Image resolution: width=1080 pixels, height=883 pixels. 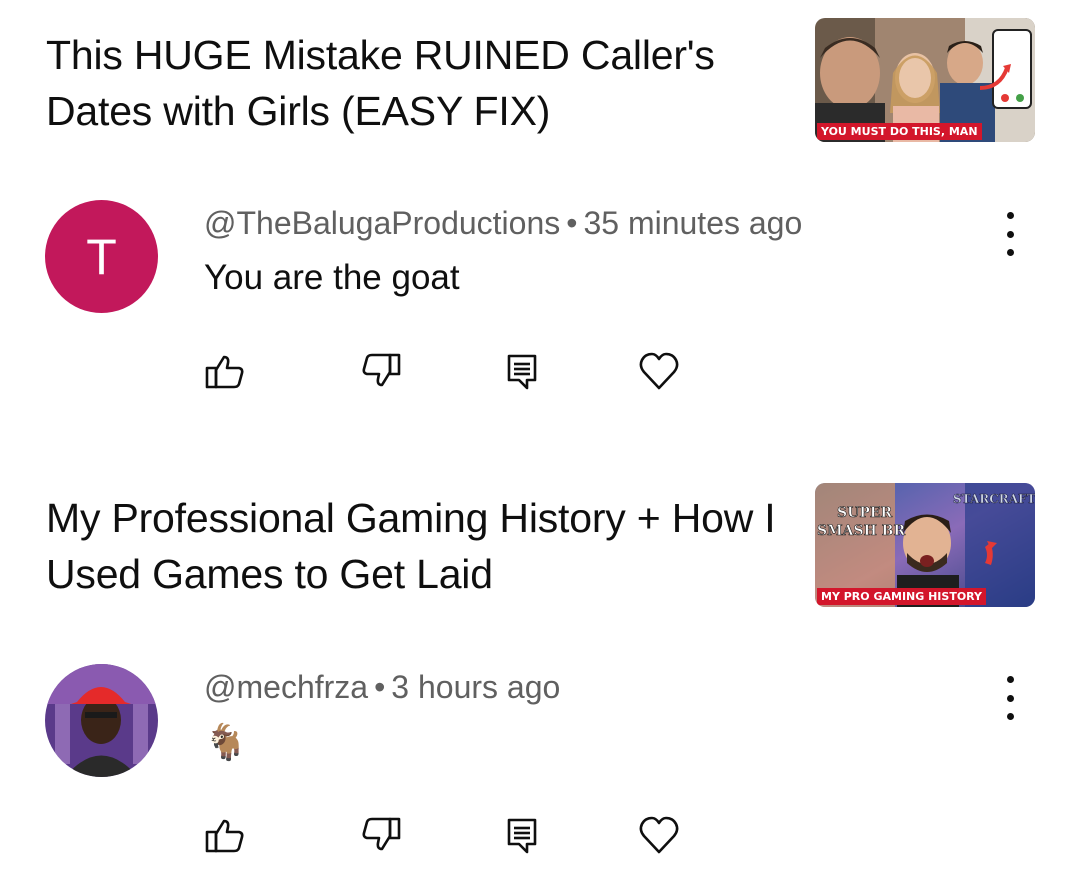 What do you see at coordinates (925, 80) in the screenshot?
I see `video-thumbnail: YOU MUST DO THIS, MAN` at bounding box center [925, 80].